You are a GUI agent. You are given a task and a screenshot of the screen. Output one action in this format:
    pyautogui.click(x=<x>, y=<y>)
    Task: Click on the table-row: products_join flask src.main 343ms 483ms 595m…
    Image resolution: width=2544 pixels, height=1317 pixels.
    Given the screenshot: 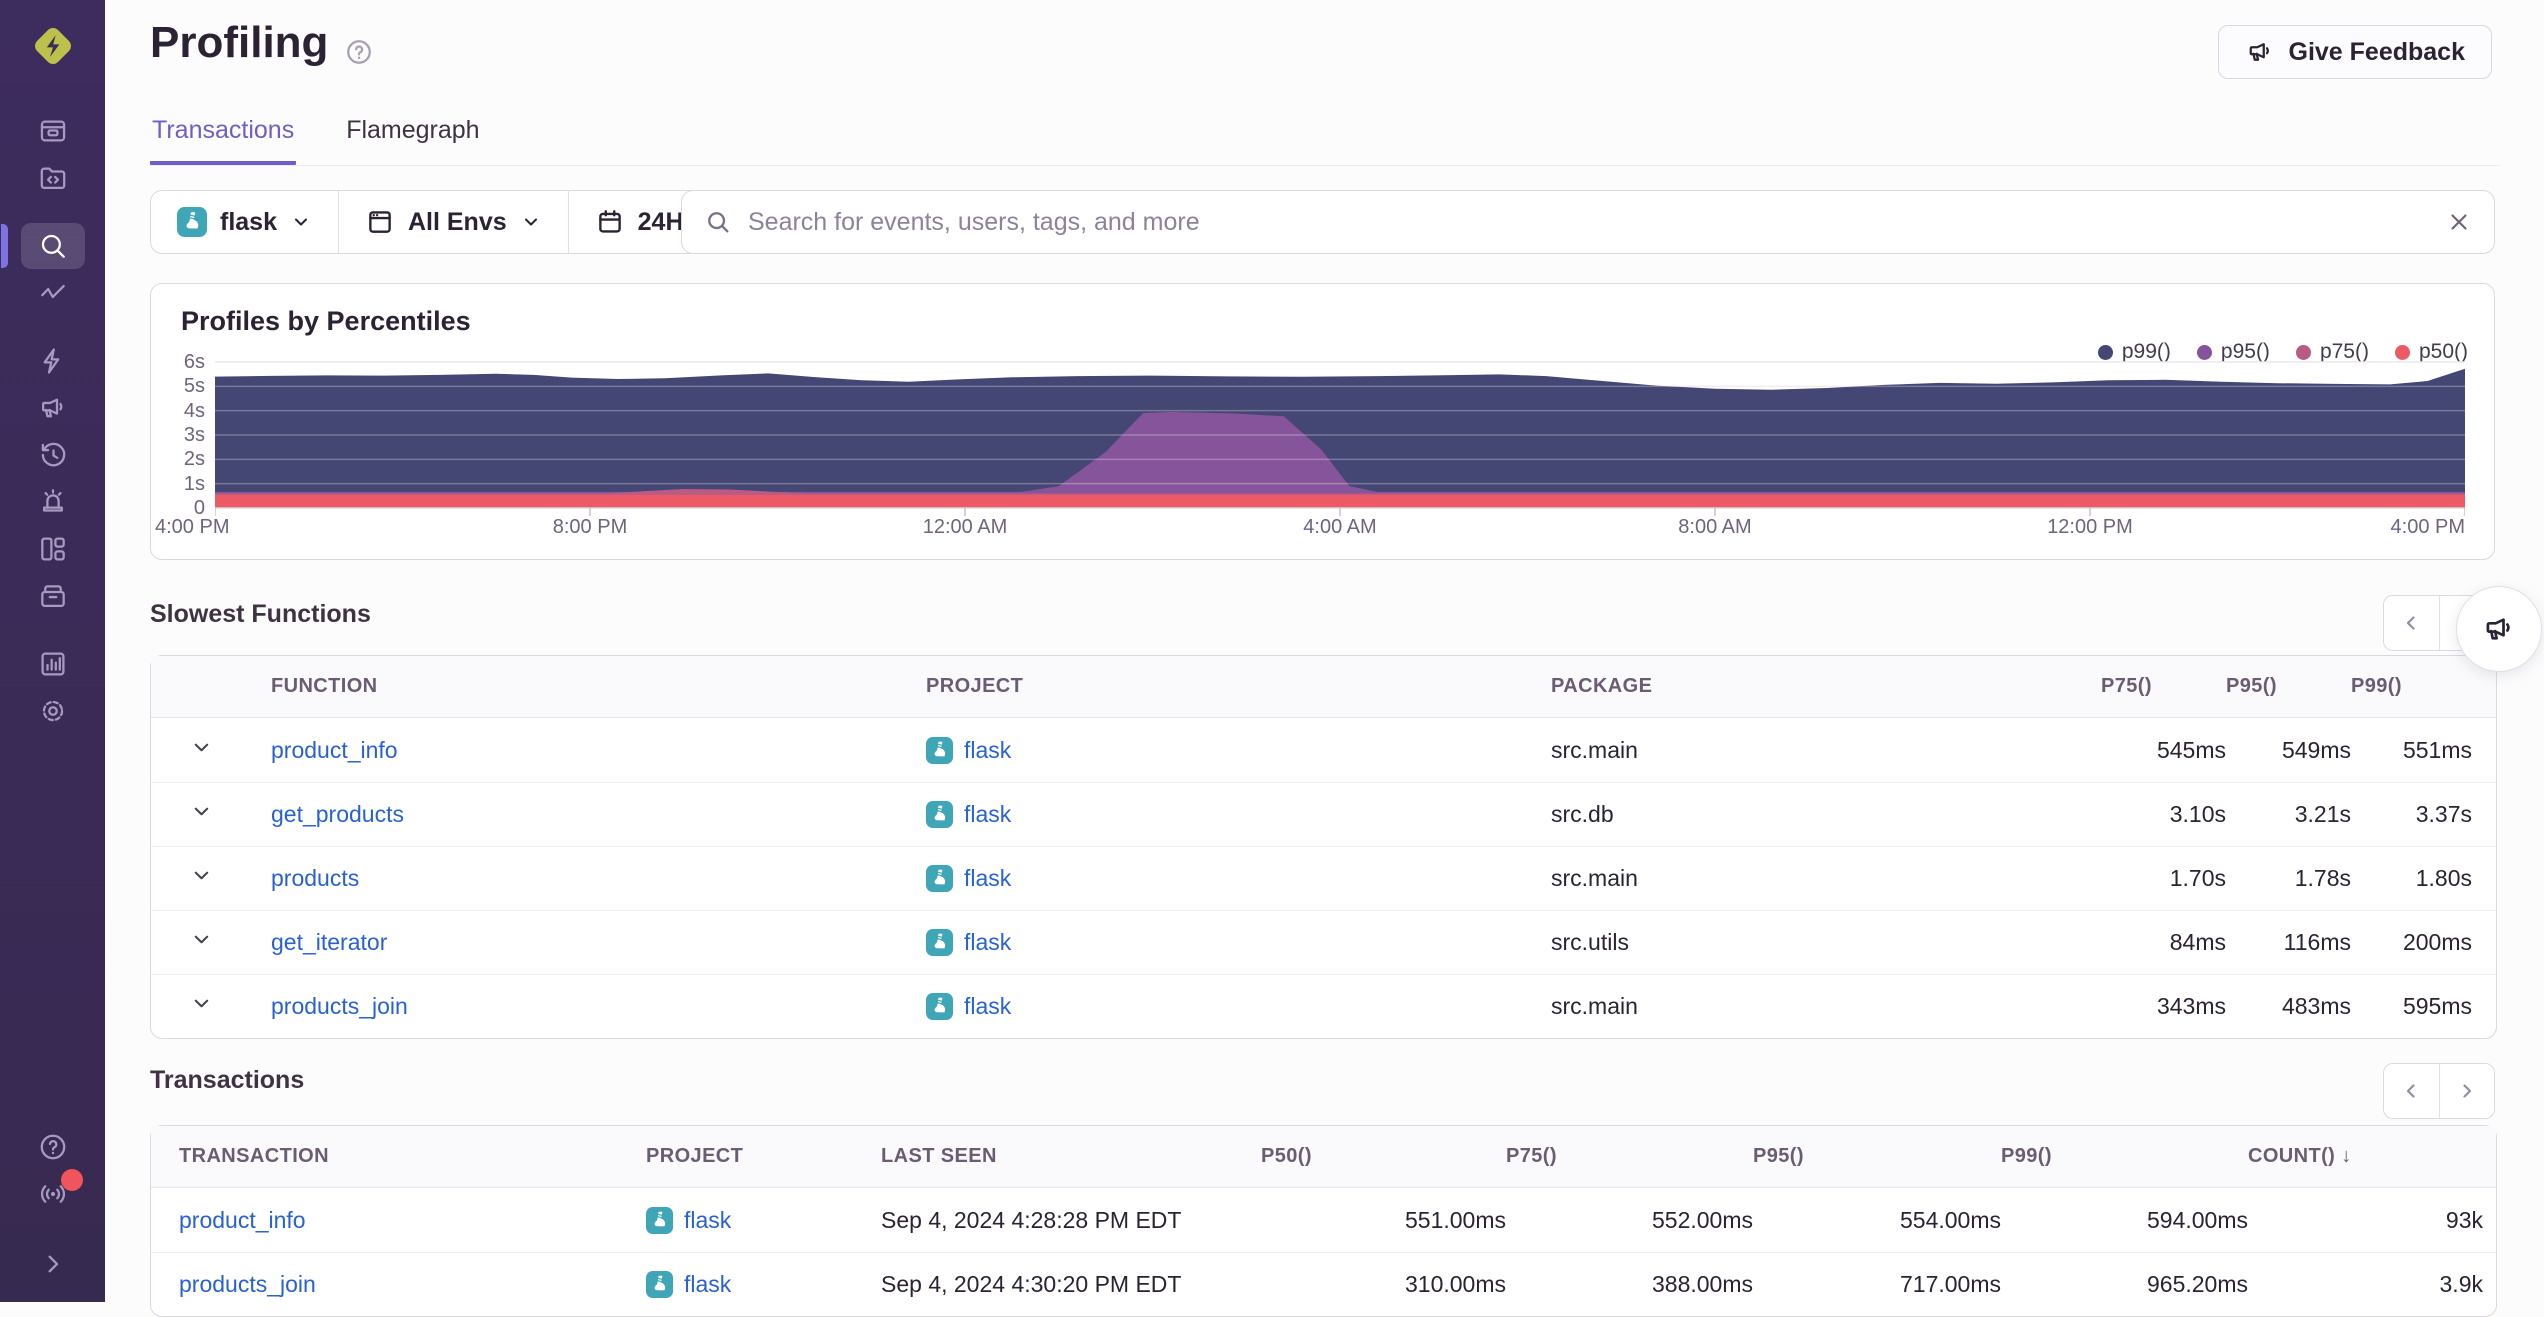 What is the action you would take?
    pyautogui.click(x=1323, y=1006)
    